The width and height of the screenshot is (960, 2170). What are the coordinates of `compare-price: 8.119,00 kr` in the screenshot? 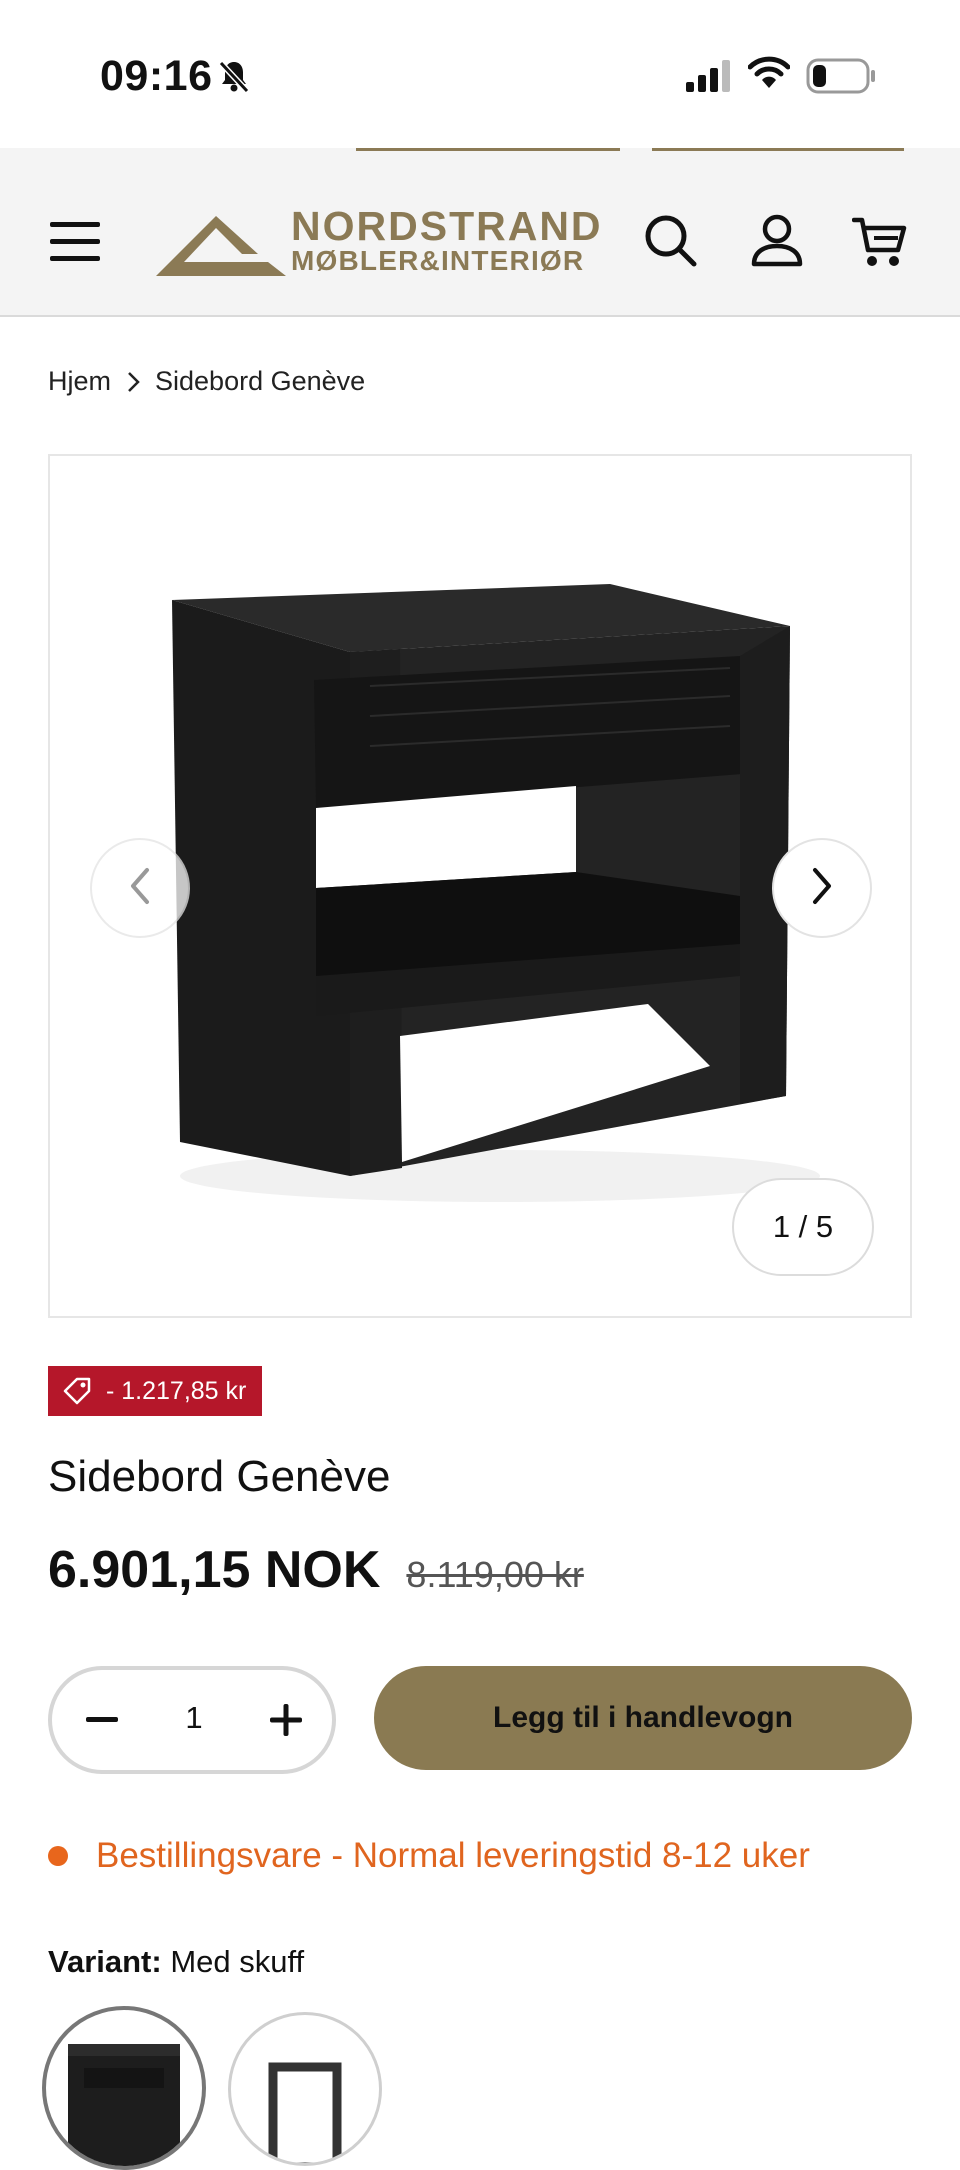 It's located at (495, 1574).